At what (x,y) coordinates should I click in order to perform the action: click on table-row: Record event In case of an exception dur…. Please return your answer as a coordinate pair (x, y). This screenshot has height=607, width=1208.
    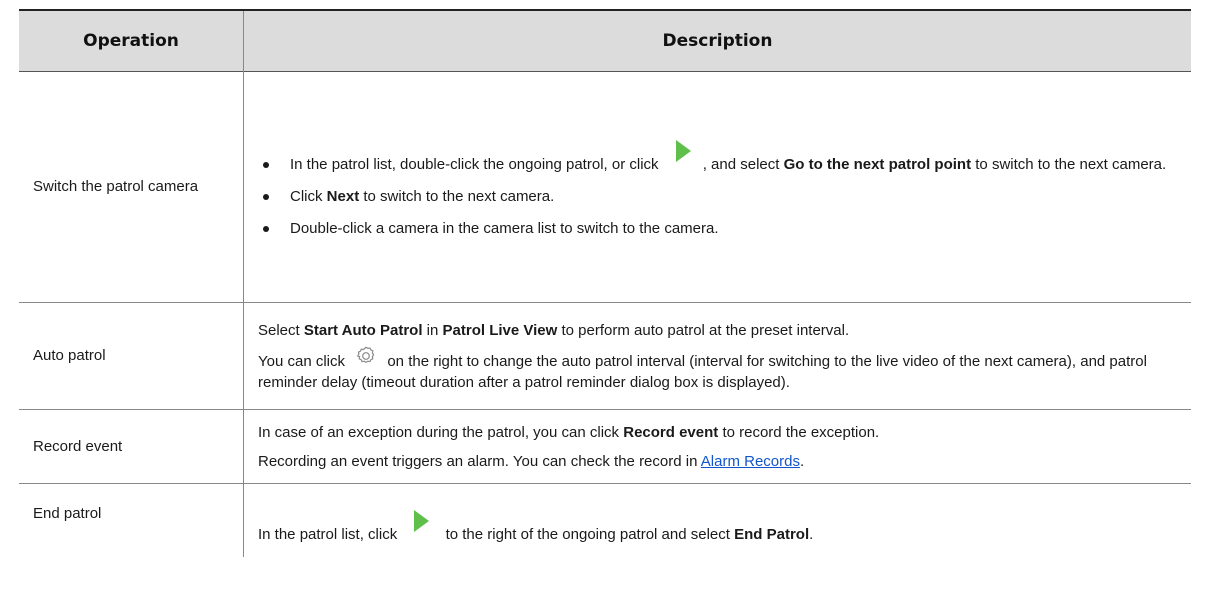
    Looking at the image, I should click on (605, 446).